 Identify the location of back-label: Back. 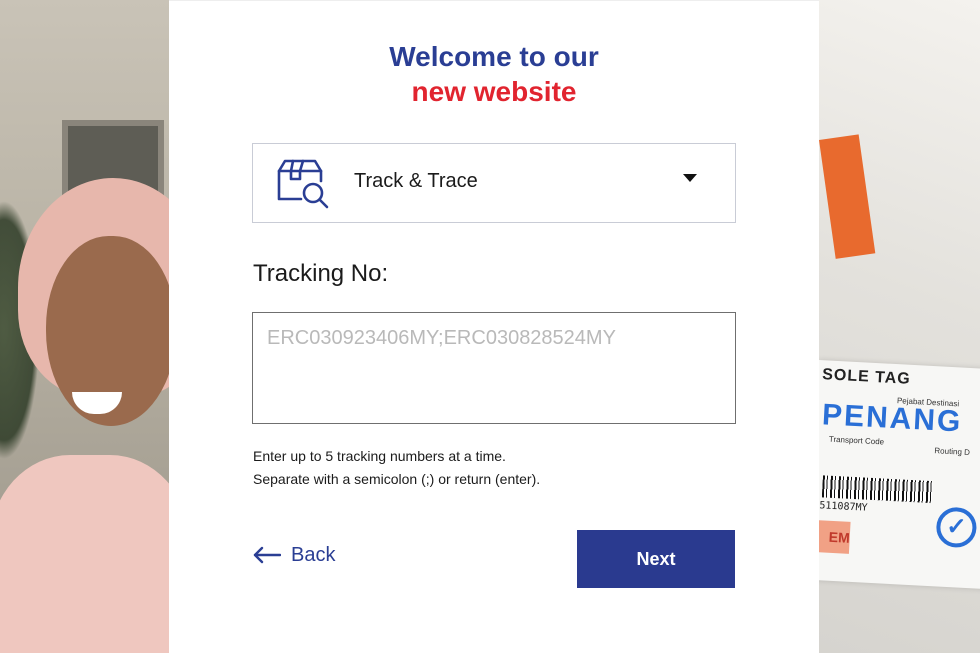
(313, 554).